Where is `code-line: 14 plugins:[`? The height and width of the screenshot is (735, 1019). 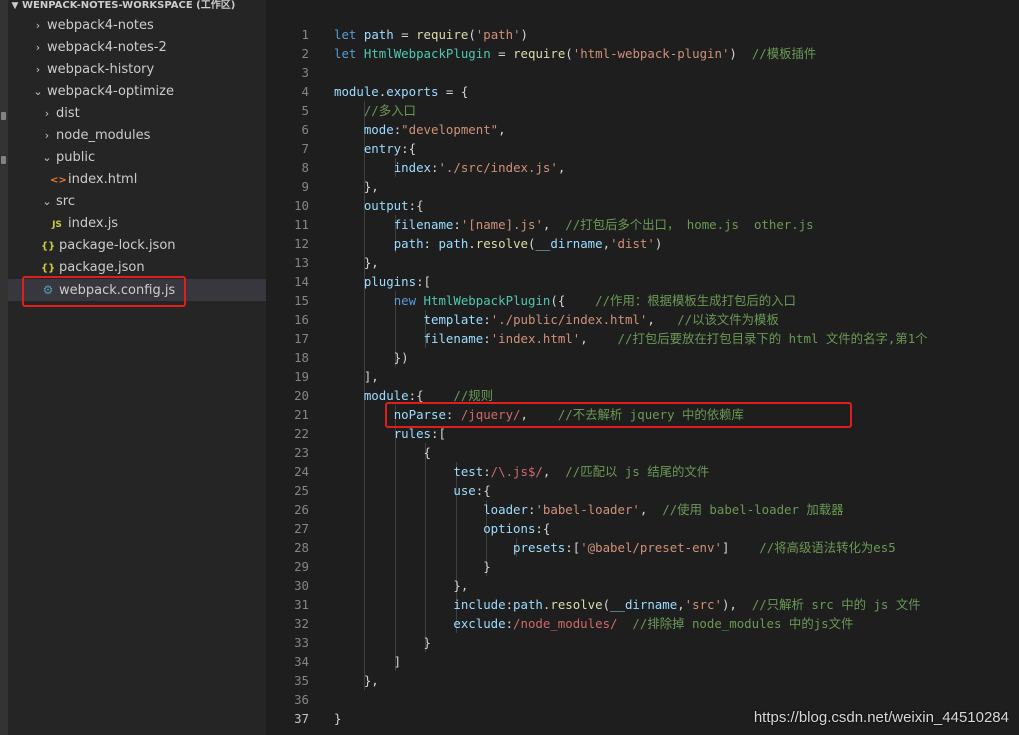
code-line: 14 plugins:[ is located at coordinates (348, 281).